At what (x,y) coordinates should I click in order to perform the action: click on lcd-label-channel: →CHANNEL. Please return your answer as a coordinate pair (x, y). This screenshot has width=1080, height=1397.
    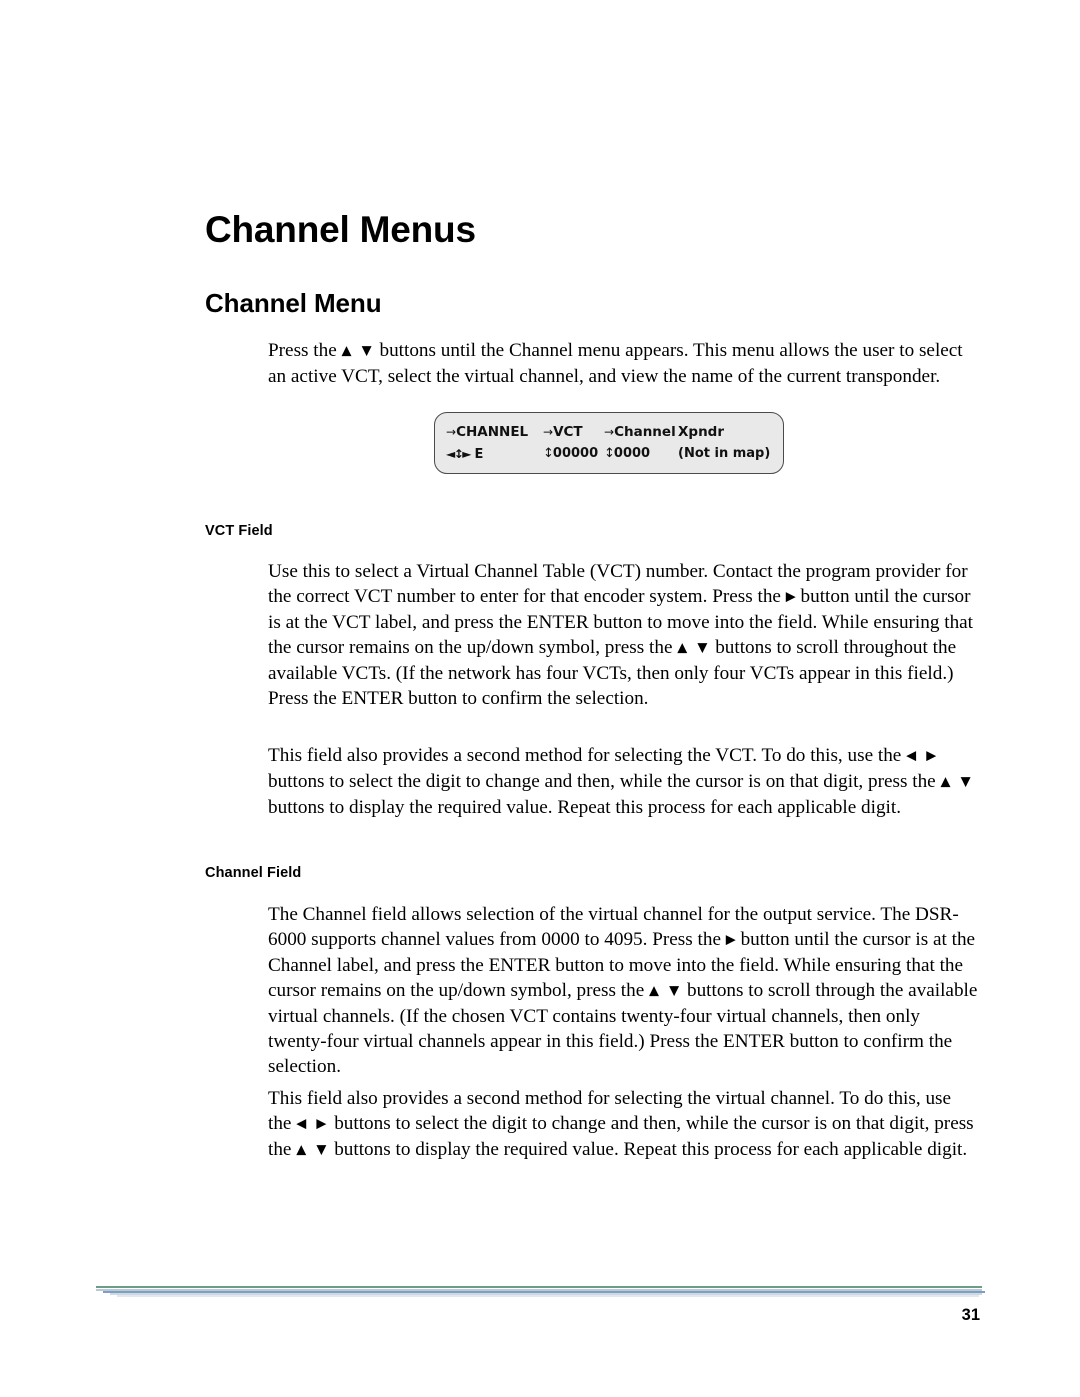
    Looking at the image, I should click on (487, 432).